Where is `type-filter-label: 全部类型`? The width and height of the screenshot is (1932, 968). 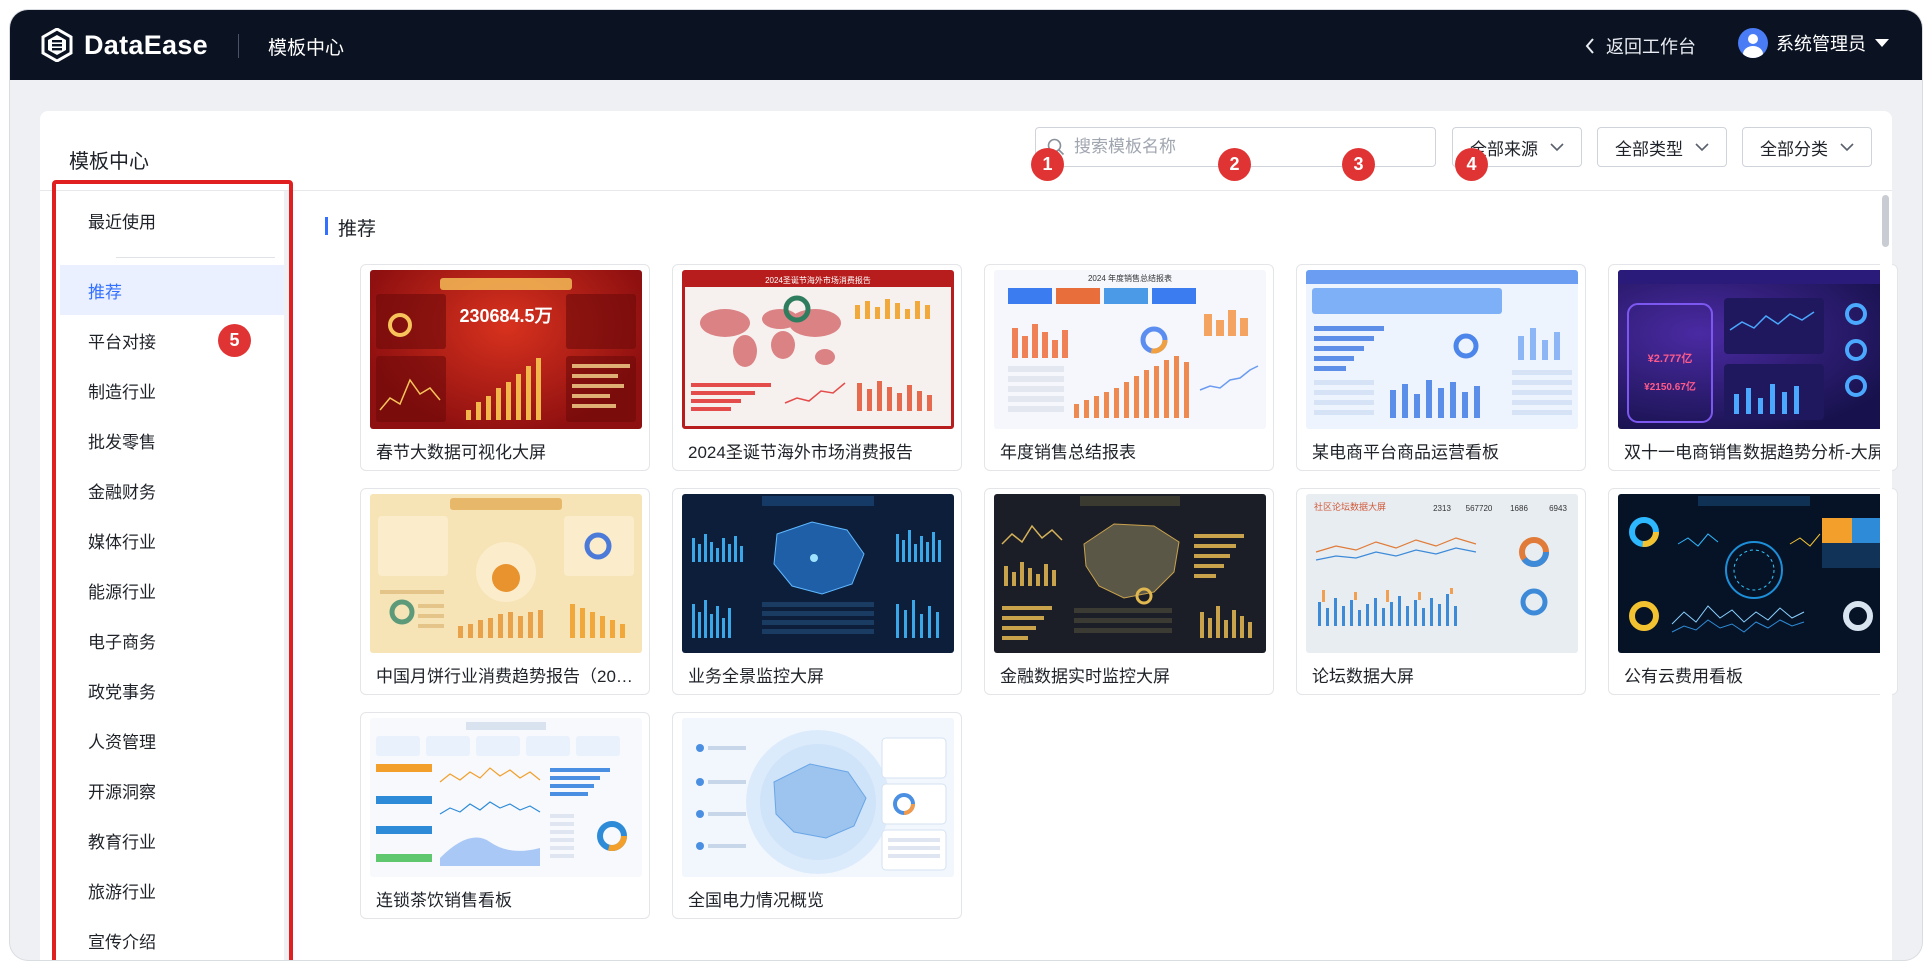
type-filter-label: 全部类型 is located at coordinates (1649, 149).